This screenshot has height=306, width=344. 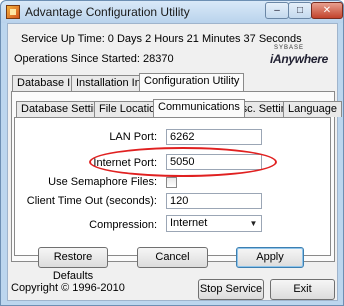 What do you see at coordinates (13, 12) in the screenshot?
I see `app-icon` at bounding box center [13, 12].